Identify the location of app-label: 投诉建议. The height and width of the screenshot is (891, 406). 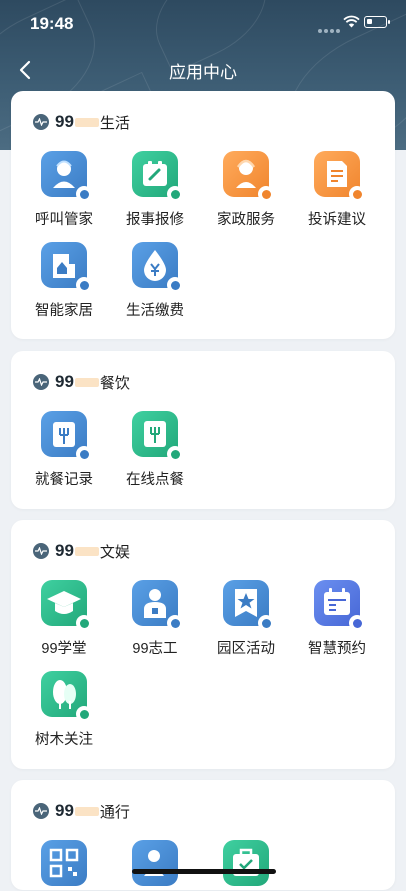
(337, 220).